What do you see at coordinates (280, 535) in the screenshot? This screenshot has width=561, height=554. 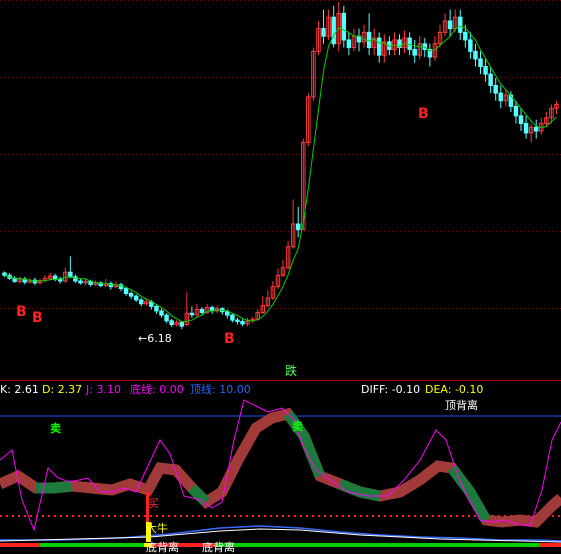 I see `macd-diff-line` at bounding box center [280, 535].